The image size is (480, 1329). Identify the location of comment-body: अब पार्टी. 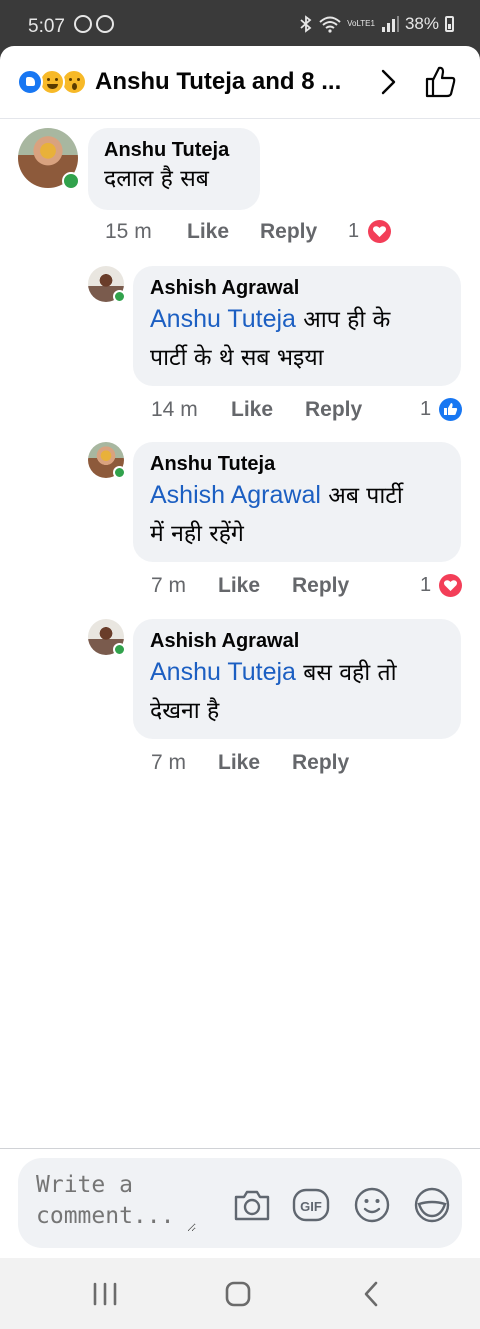
(361, 496).